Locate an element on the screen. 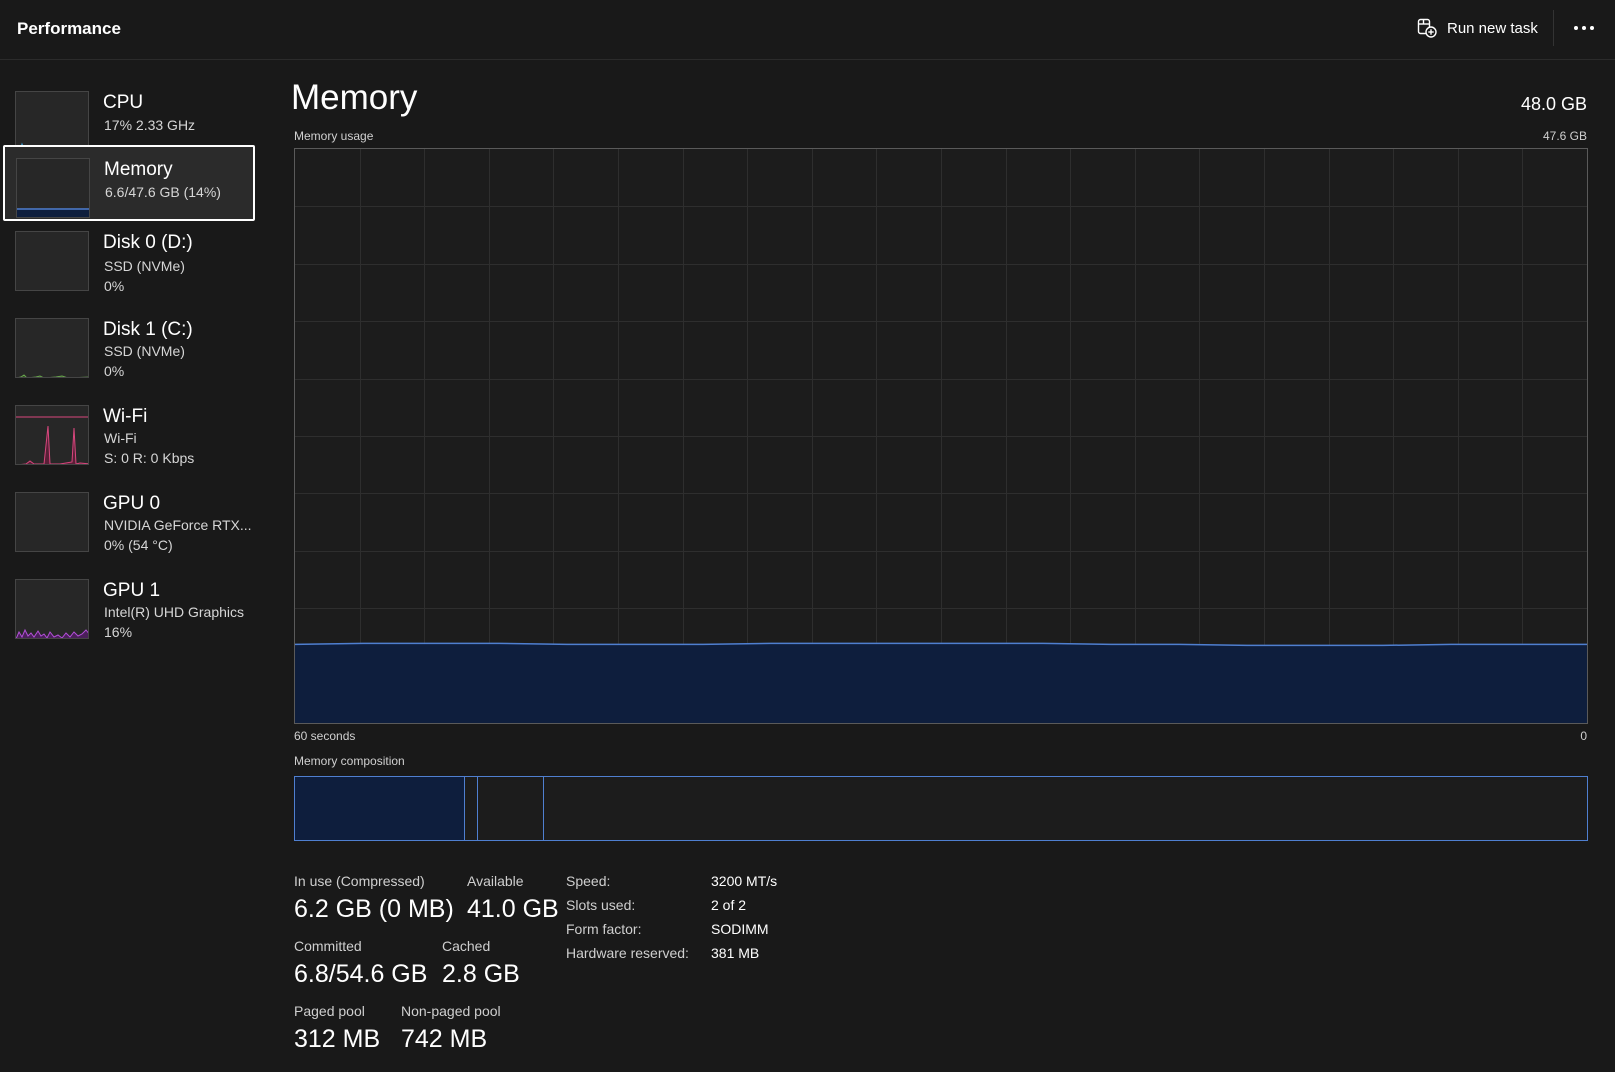  non-paged-pool-value: 742 MB is located at coordinates (444, 1039).